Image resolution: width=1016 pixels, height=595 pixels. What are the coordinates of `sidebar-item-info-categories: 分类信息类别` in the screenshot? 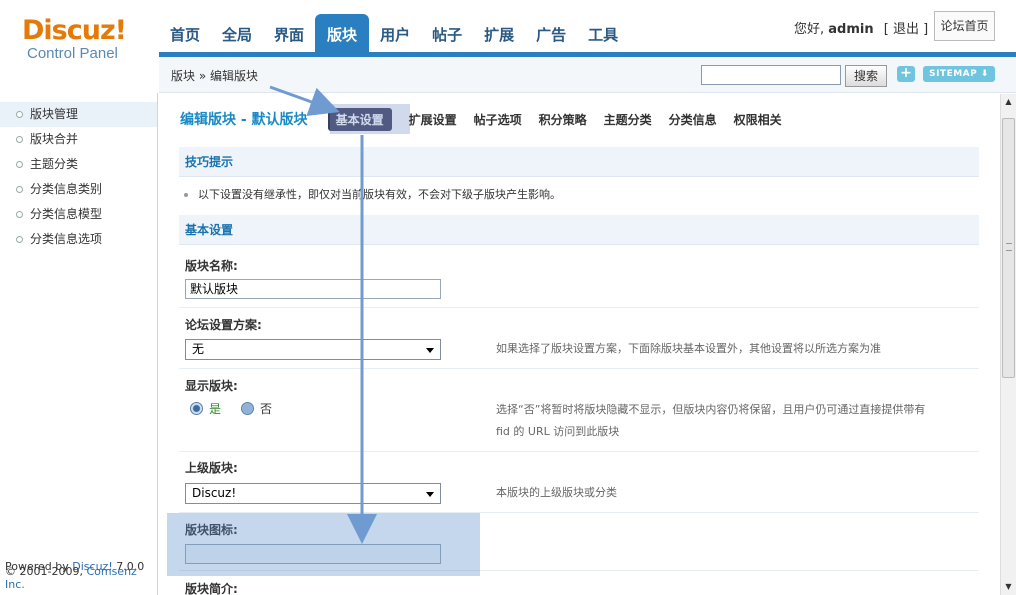 It's located at (78, 189).